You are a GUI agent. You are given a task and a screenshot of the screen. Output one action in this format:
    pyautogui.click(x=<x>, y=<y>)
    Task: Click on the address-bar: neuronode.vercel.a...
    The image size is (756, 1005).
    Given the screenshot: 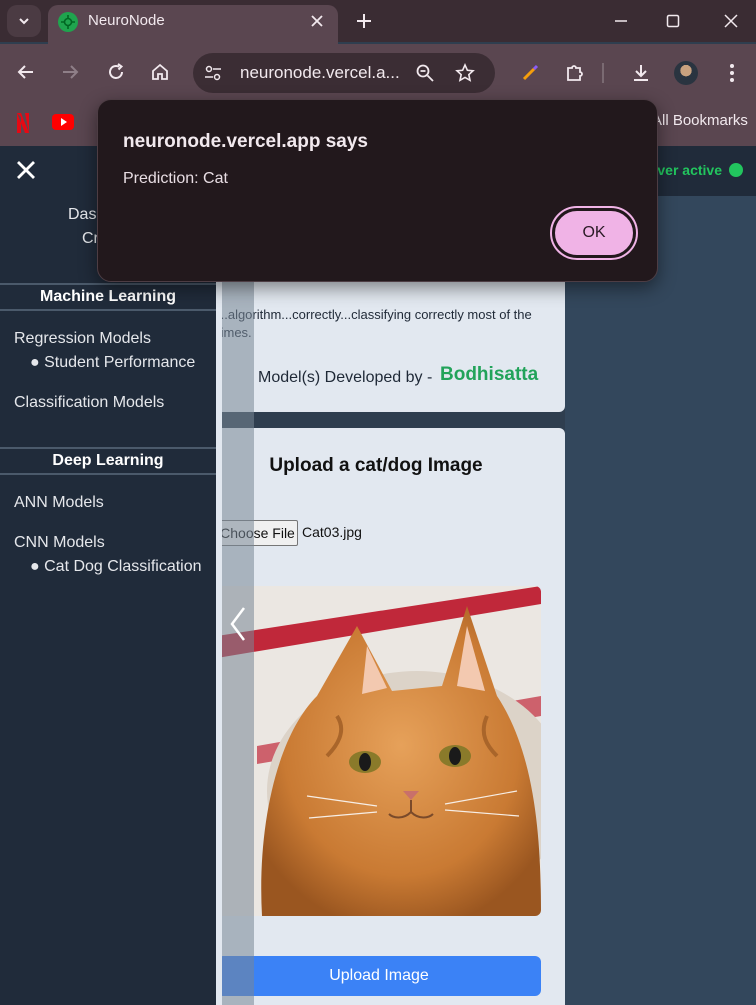 What is the action you would take?
    pyautogui.click(x=344, y=73)
    